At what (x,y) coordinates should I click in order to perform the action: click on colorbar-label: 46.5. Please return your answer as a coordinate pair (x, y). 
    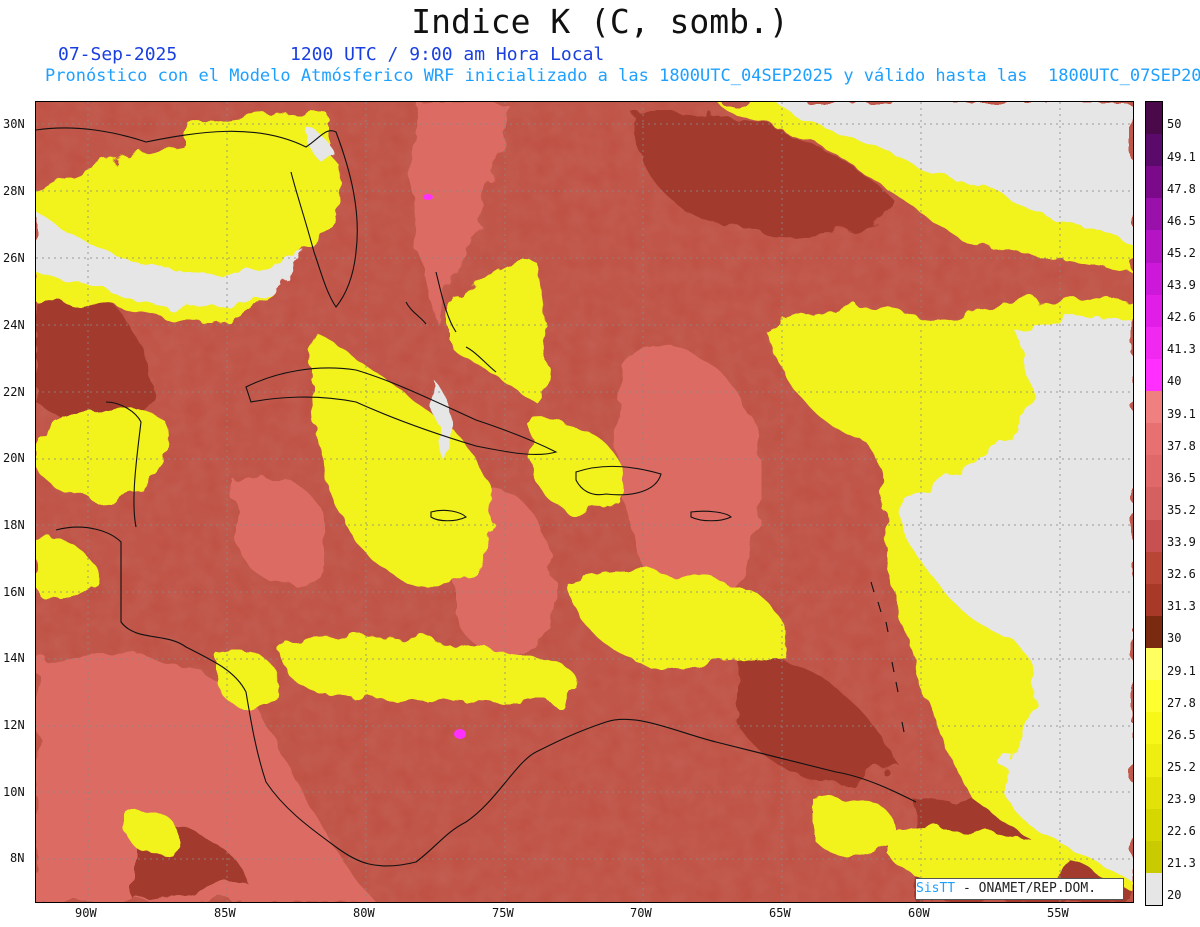
    Looking at the image, I should click on (1181, 220).